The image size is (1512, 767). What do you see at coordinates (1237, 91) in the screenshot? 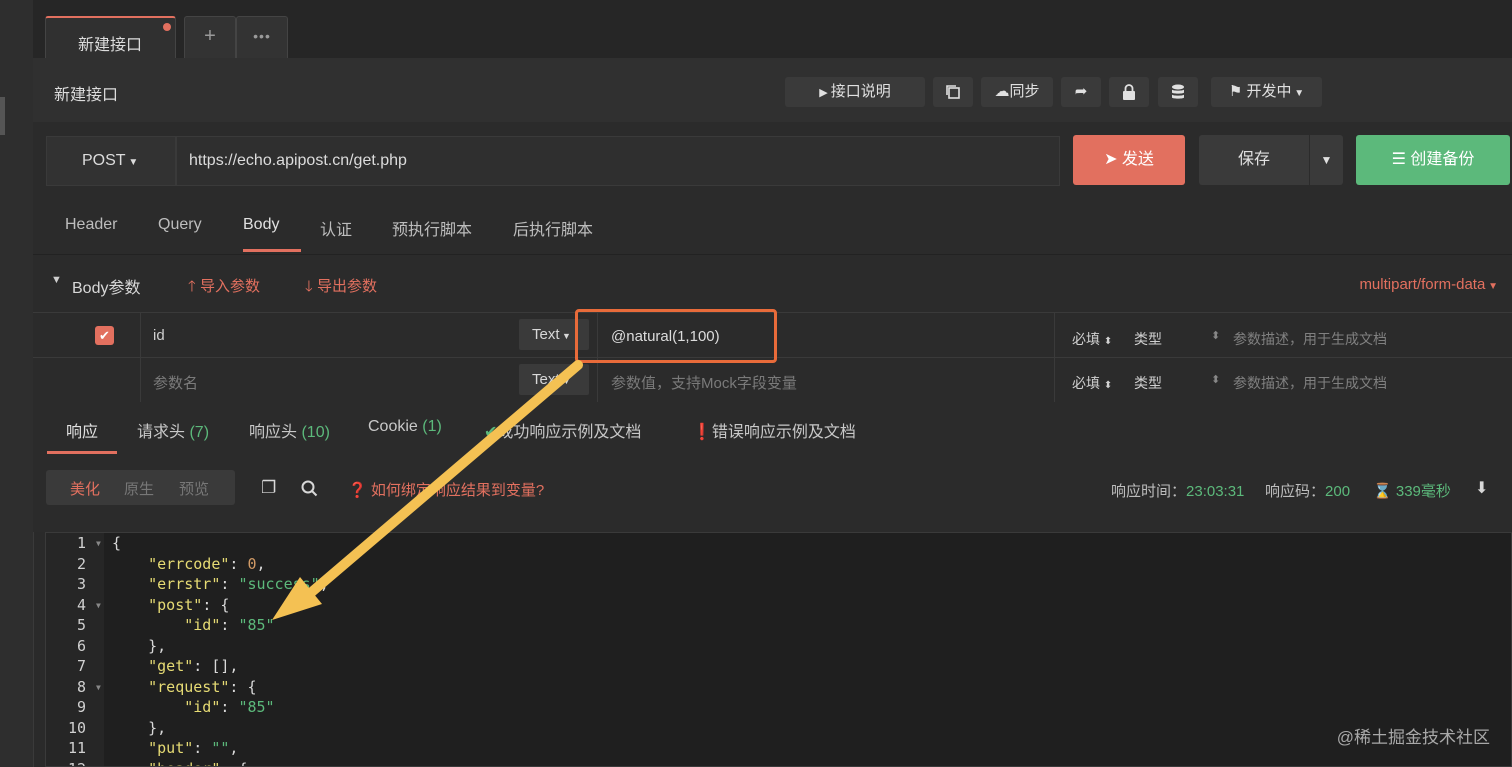
I see `flag-icon: ⚑` at bounding box center [1237, 91].